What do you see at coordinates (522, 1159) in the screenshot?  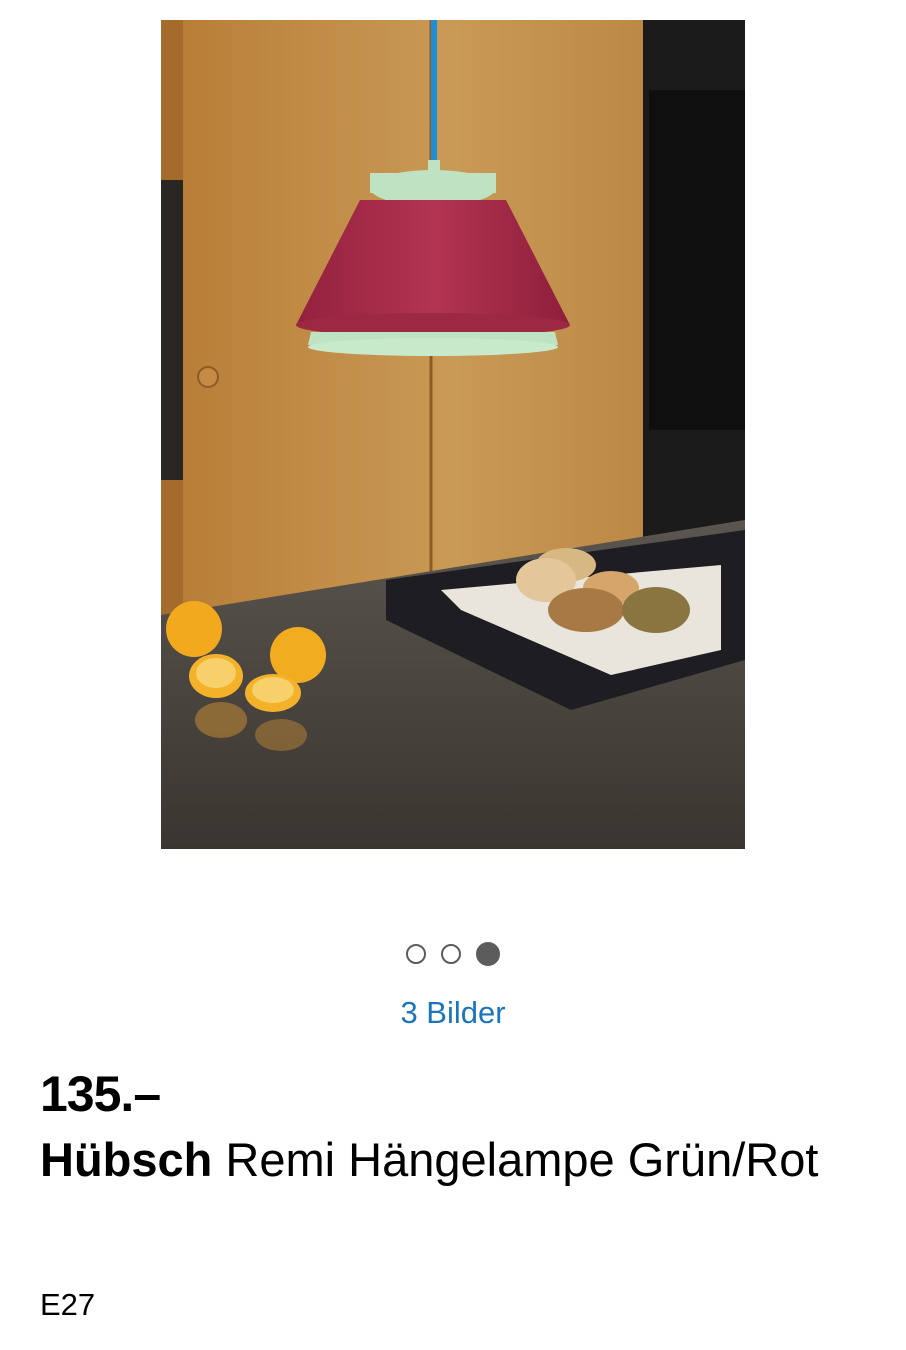 I see `product-name: Remi Hängelampe Grün/Rot` at bounding box center [522, 1159].